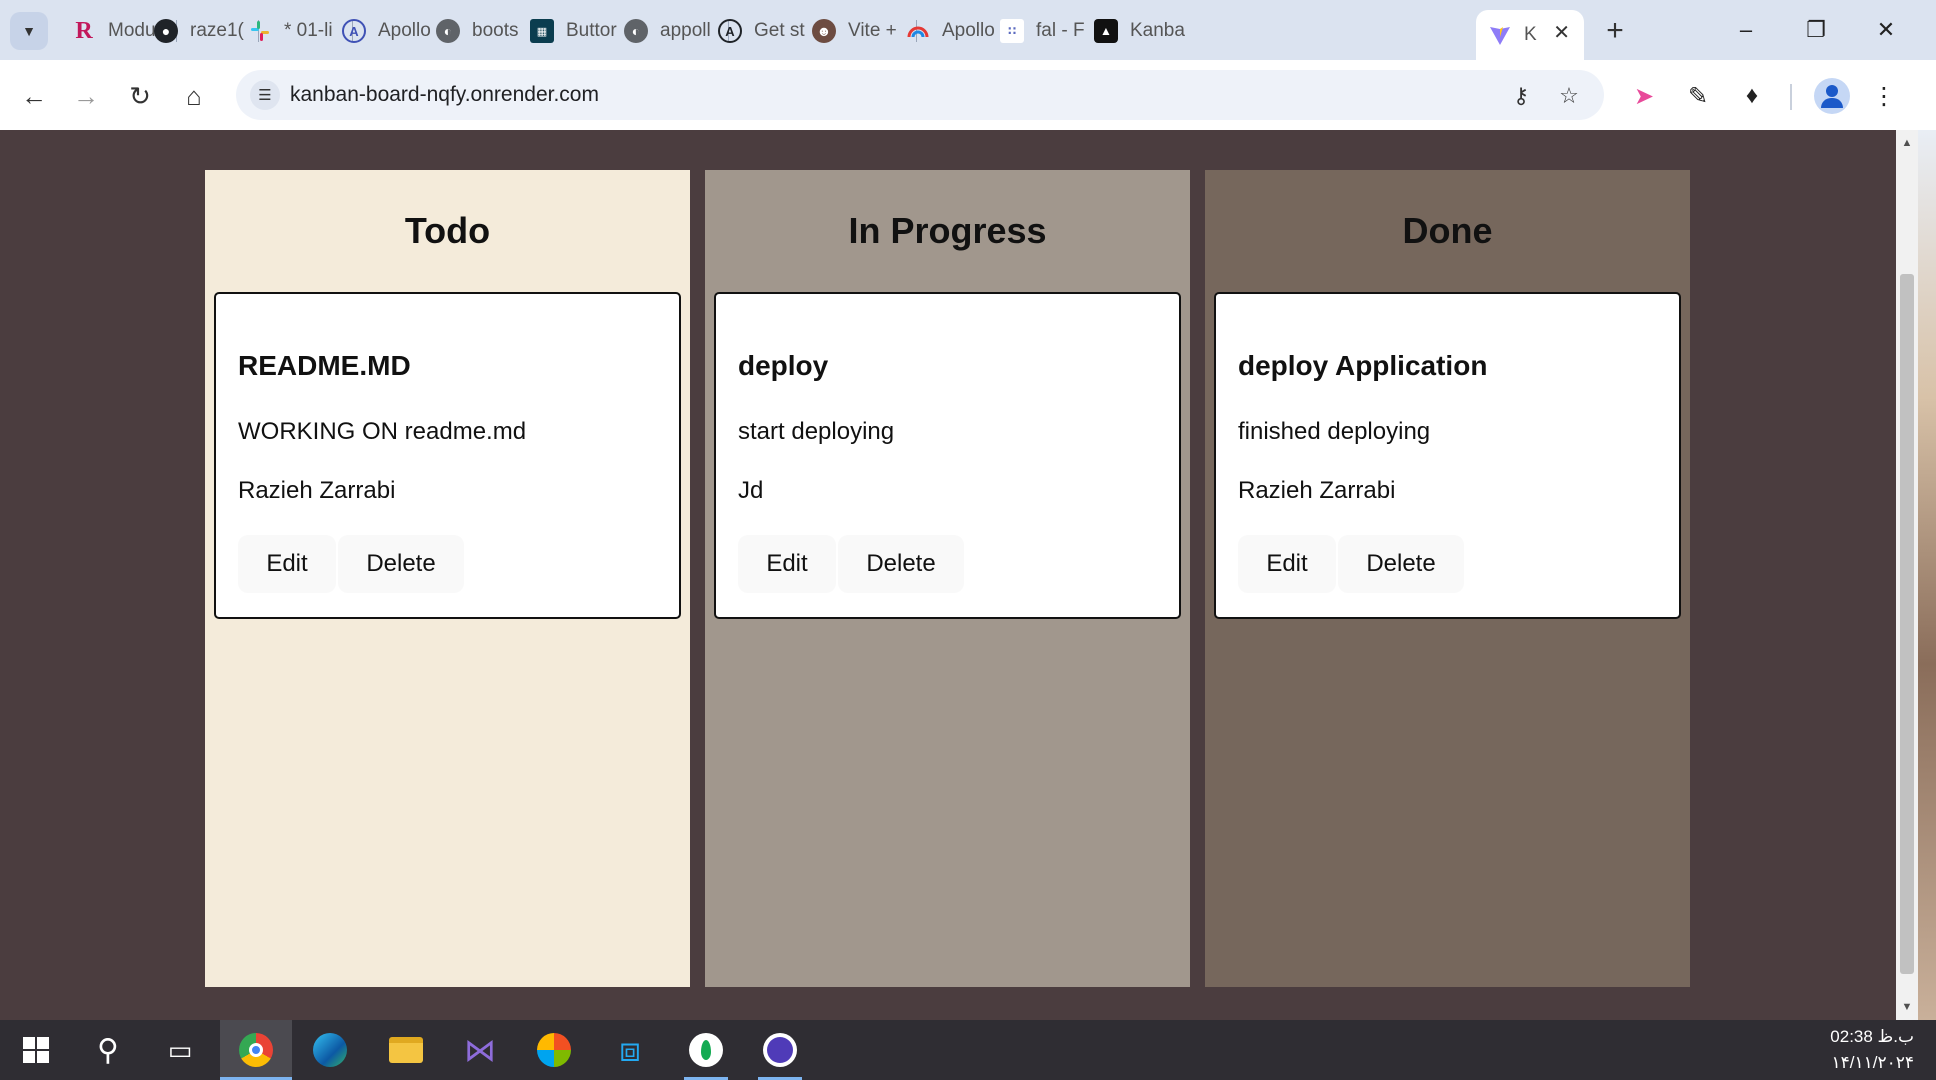 The height and width of the screenshot is (1080, 1936). What do you see at coordinates (1521, 96) in the screenshot?
I see `key-icon: ⚷` at bounding box center [1521, 96].